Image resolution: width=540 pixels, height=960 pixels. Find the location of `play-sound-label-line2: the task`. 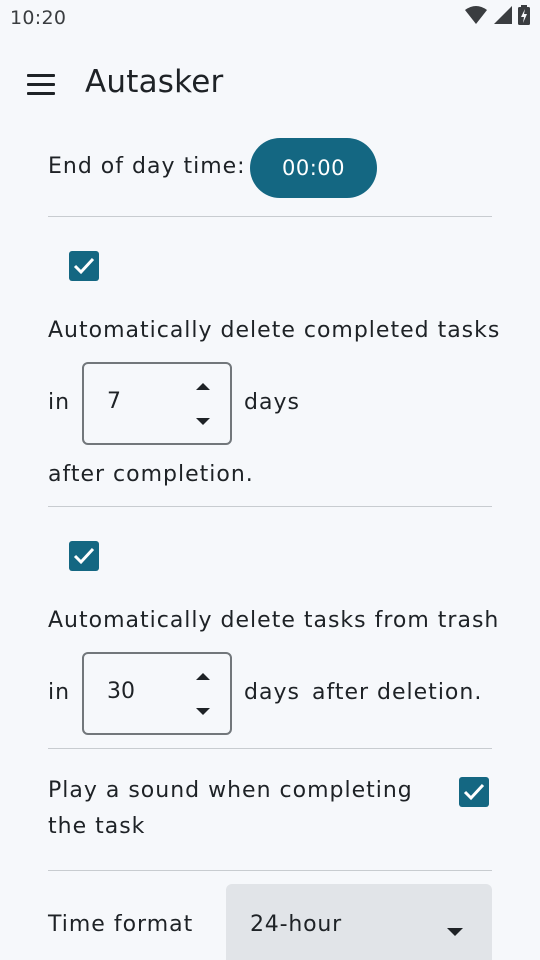

play-sound-label-line2: the task is located at coordinates (97, 826).